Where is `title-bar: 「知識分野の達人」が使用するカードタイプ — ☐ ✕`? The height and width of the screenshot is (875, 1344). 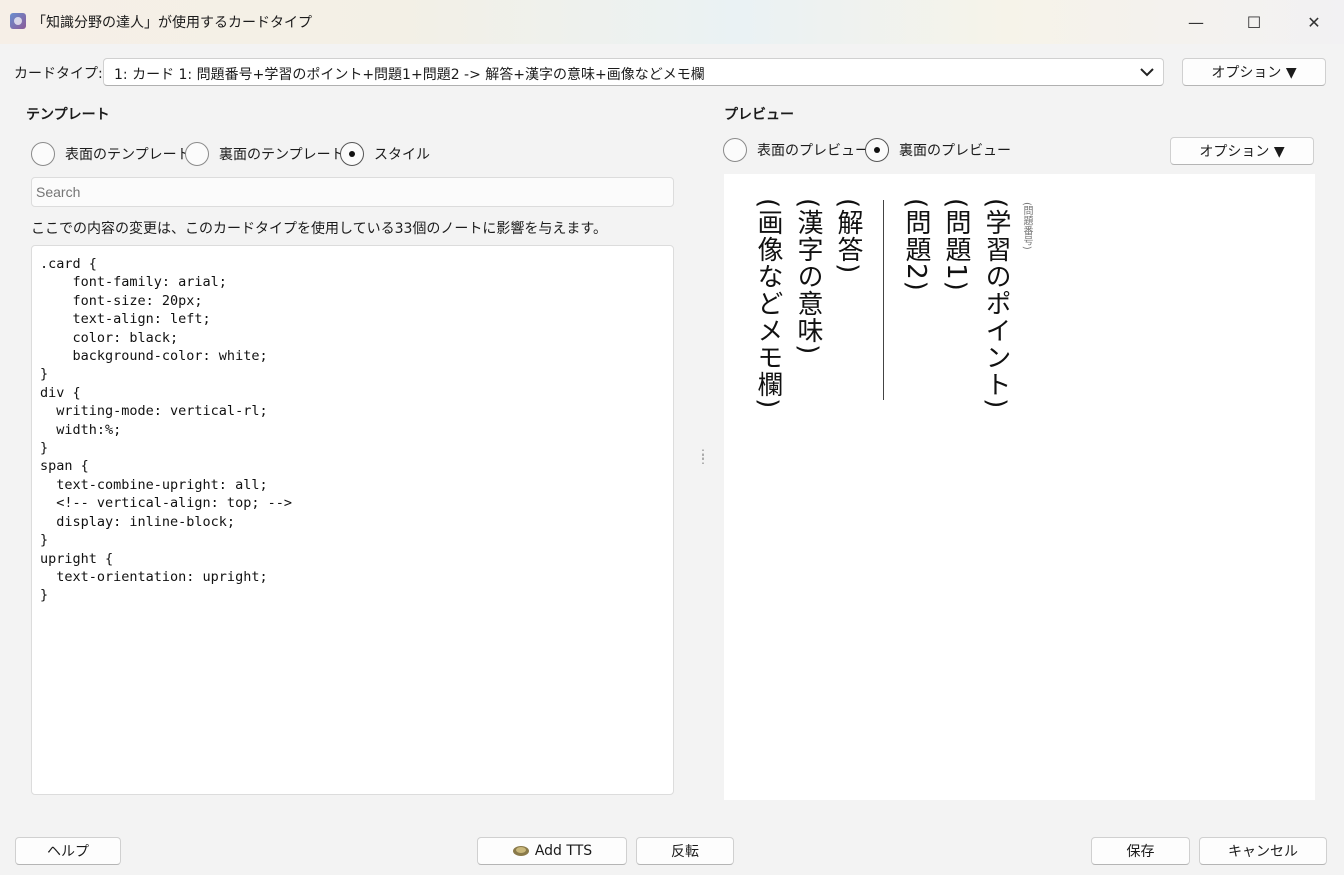
title-bar: 「知識分野の達人」が使用するカードタイプ — ☐ ✕ is located at coordinates (672, 22).